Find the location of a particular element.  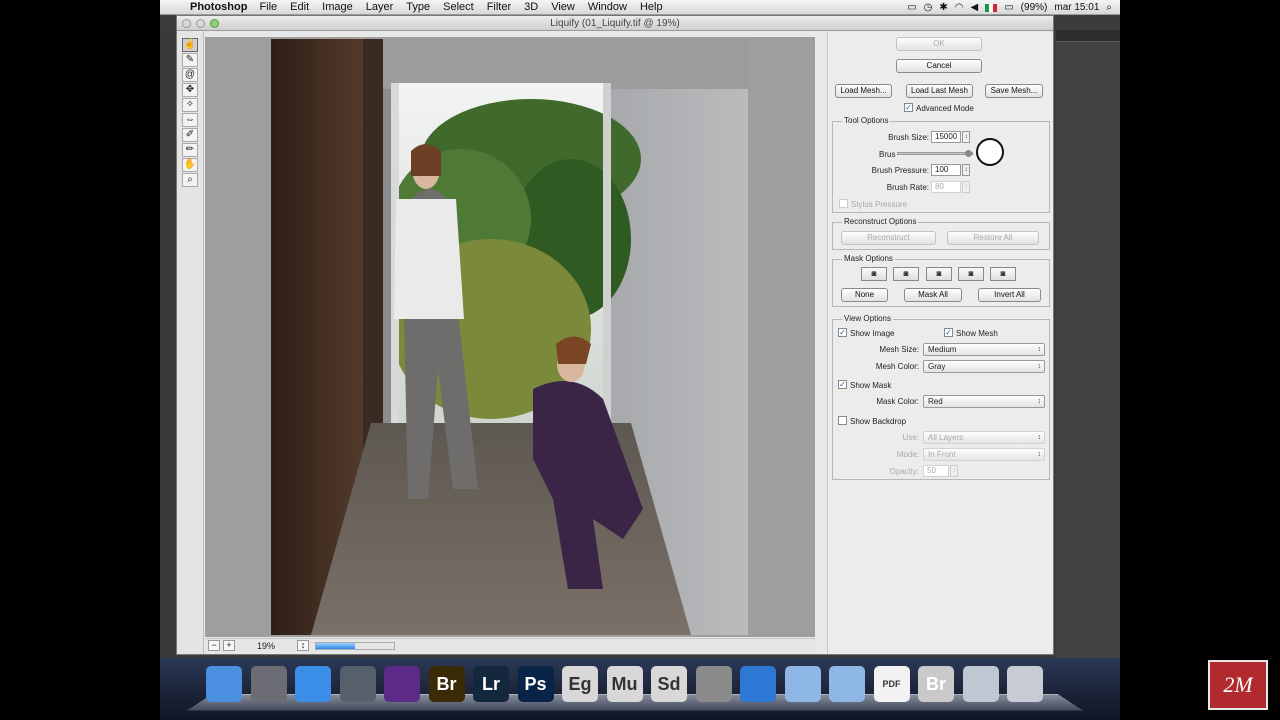

close-window-icon is located at coordinates (186, 23).